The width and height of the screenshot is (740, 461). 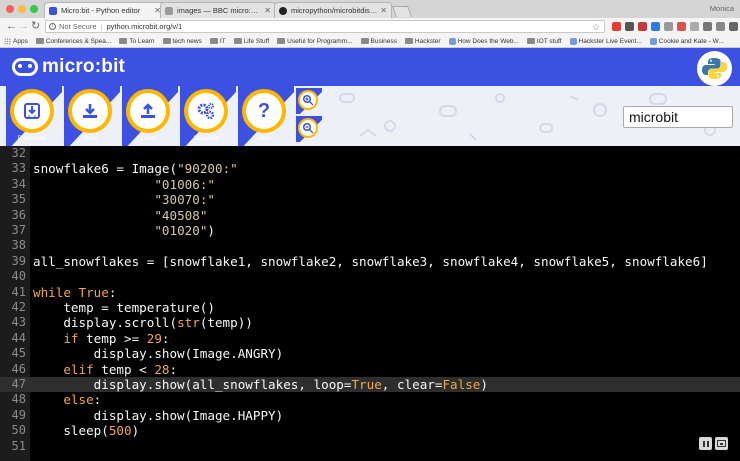 What do you see at coordinates (10, 9) in the screenshot?
I see `close-window-icon` at bounding box center [10, 9].